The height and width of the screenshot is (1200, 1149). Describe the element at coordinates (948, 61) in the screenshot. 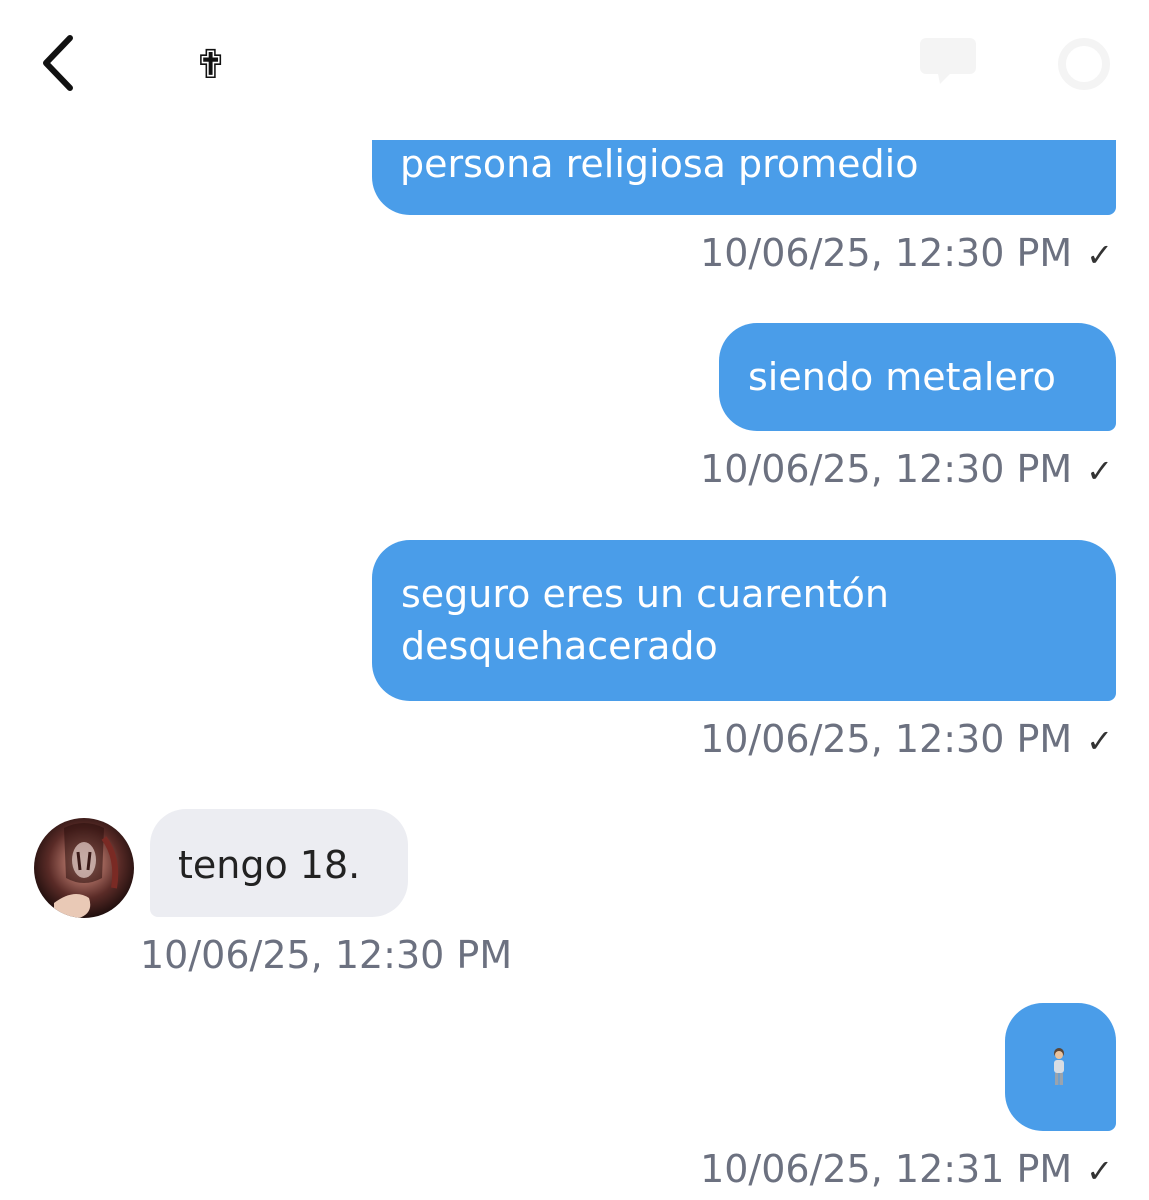

I see `chat-icon` at that location.